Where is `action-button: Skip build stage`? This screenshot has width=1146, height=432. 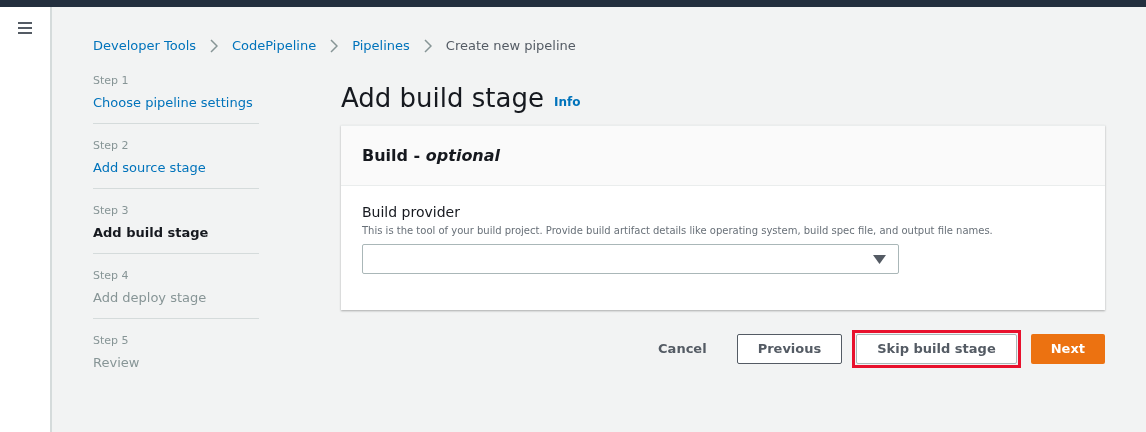 action-button: Skip build stage is located at coordinates (936, 349).